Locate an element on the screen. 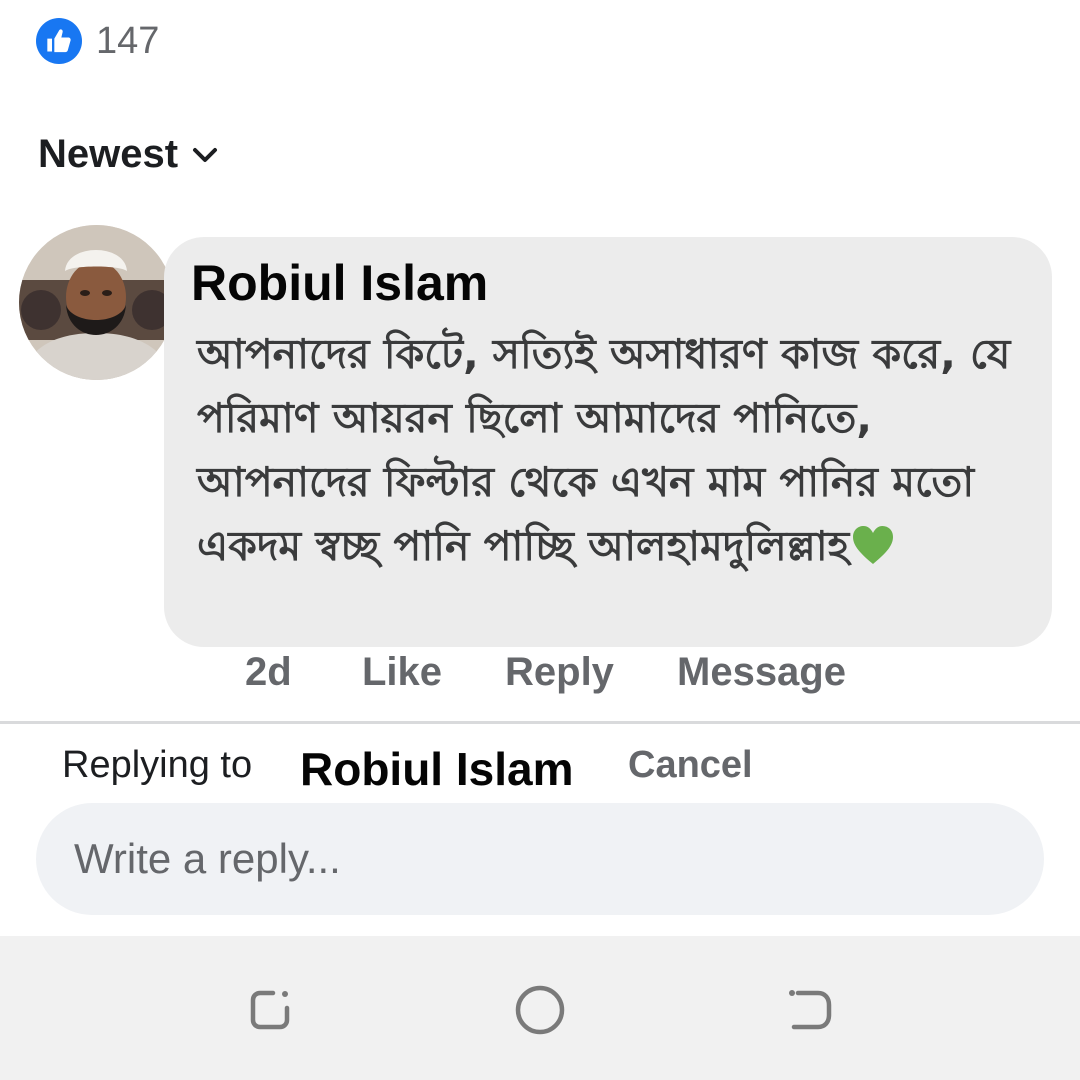 This screenshot has height=1080, width=1080. divider is located at coordinates (540, 722).